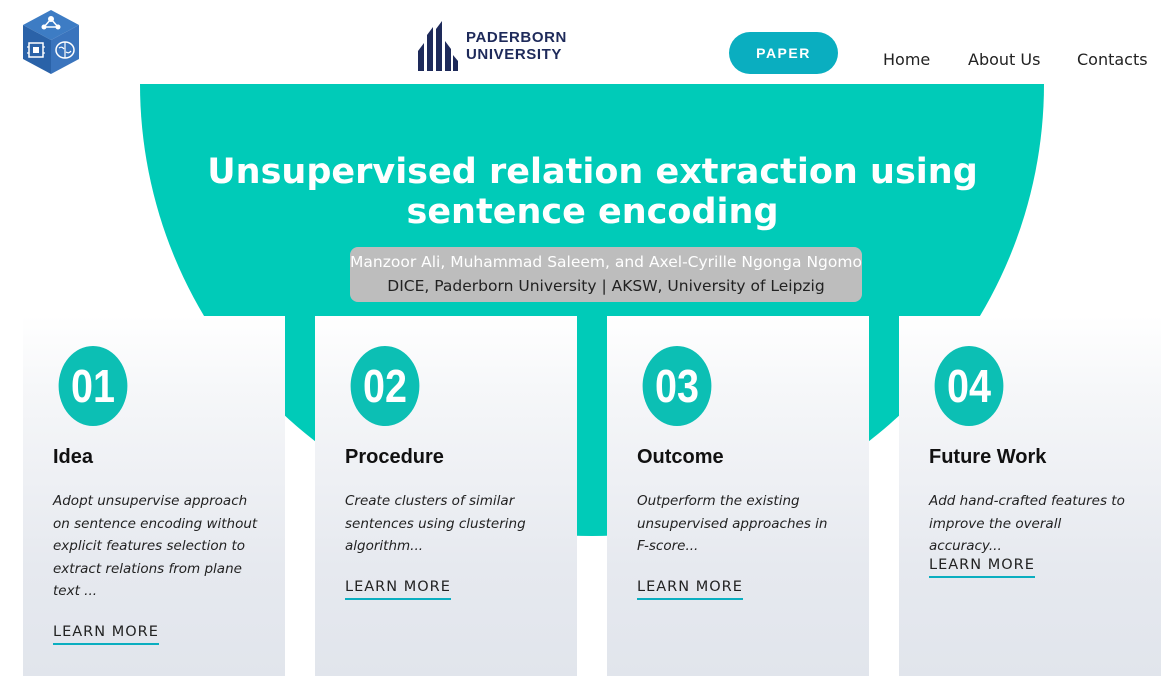 This screenshot has width=1175, height=685. Describe the element at coordinates (680, 457) in the screenshot. I see `card-title: Outcome` at that location.